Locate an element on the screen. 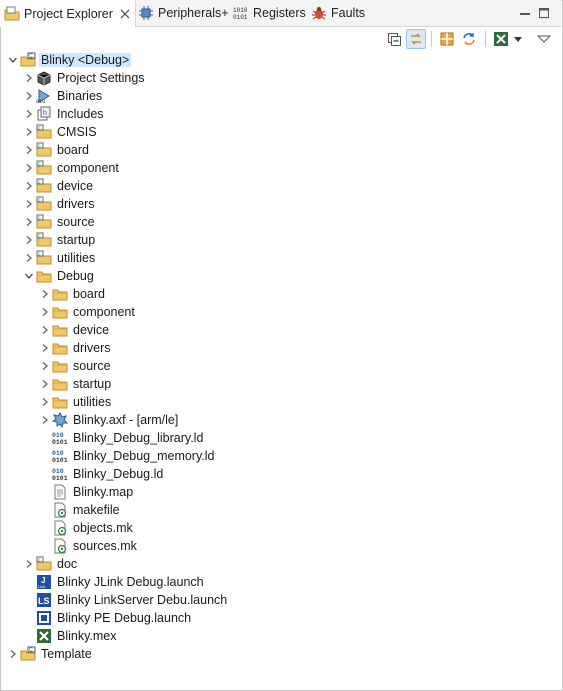  tab-faults: Faults is located at coordinates (338, 13).